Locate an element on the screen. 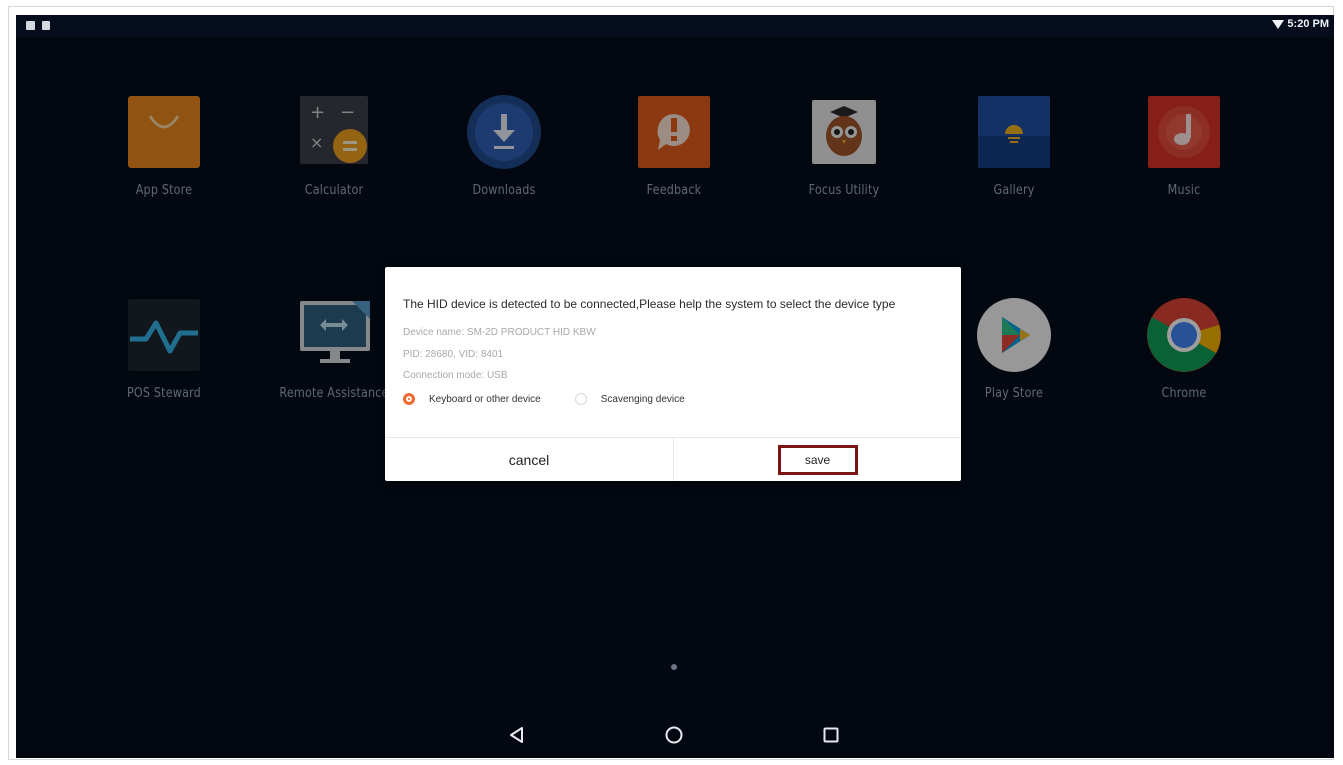 Image resolution: width=1343 pixels, height=765 pixels. connection-mode-text: Connection mode: USB is located at coordinates (455, 375).